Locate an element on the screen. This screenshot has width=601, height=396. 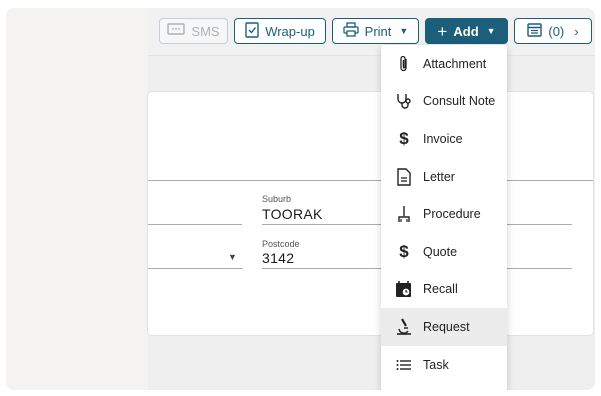
add-label: Add is located at coordinates (466, 31).